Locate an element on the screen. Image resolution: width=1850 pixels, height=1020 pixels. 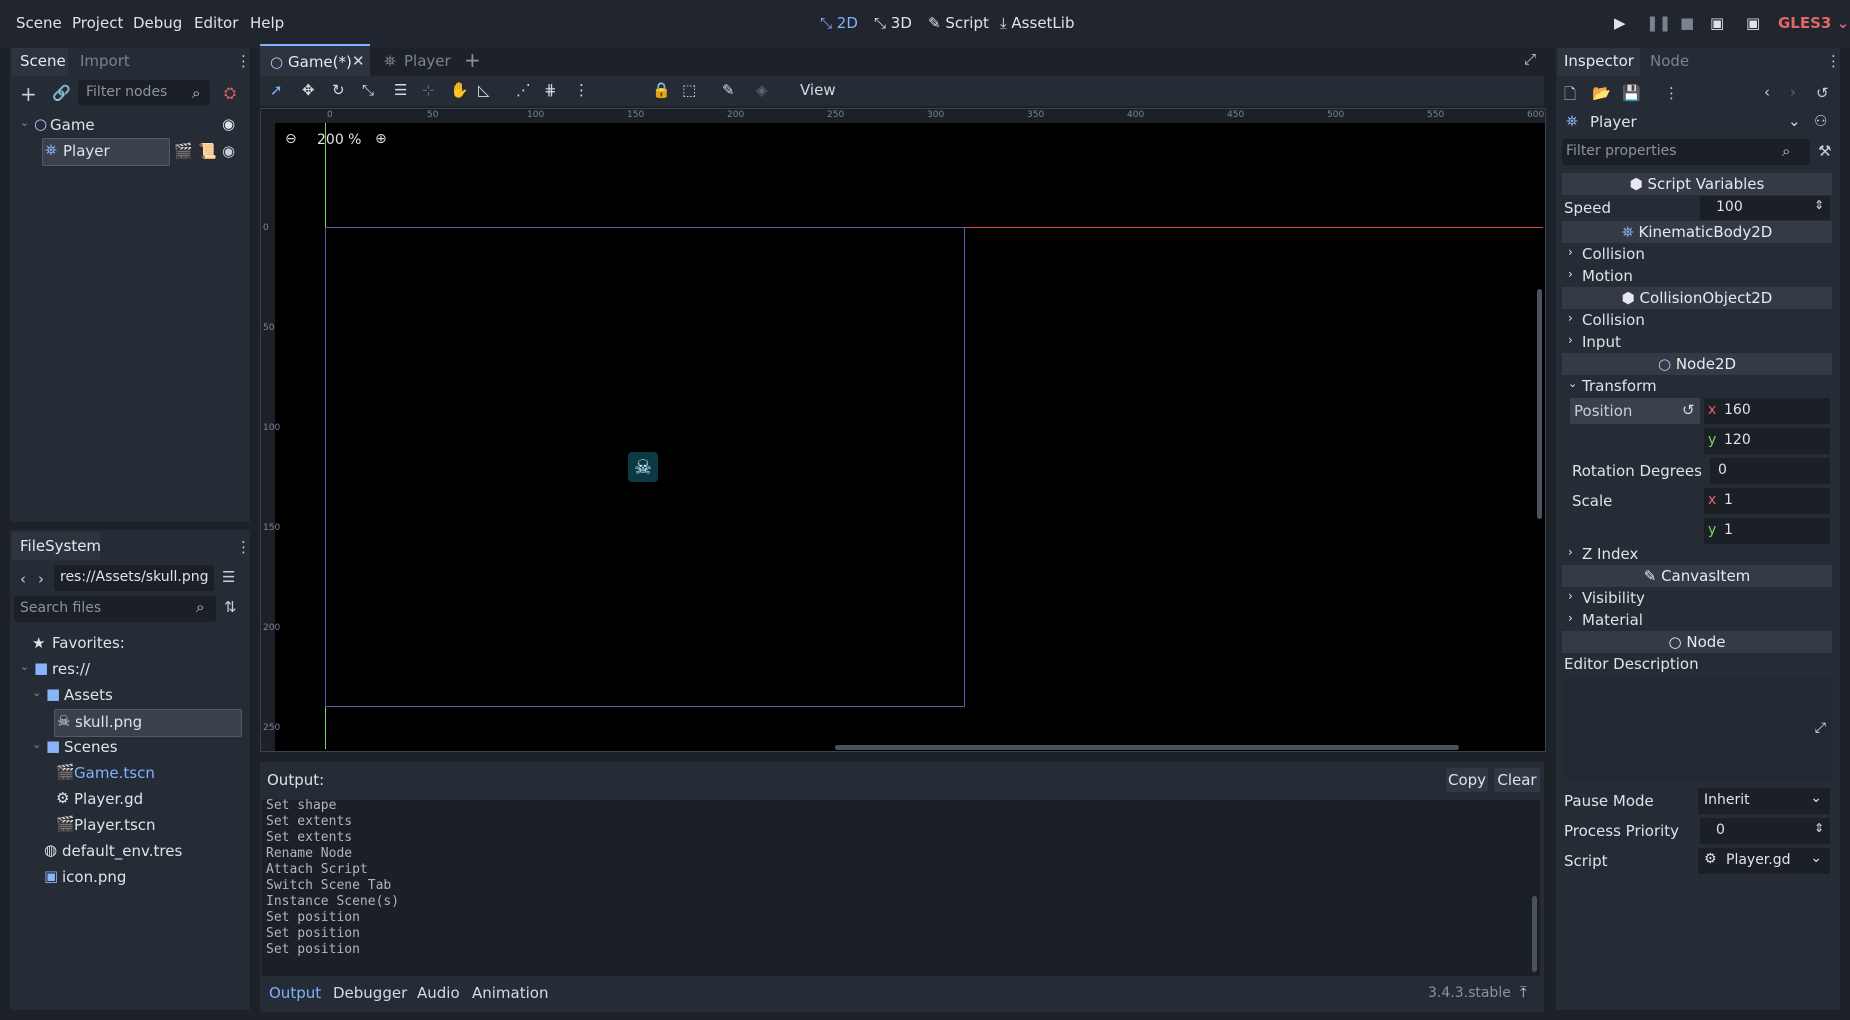
scale-y-field: y 1 is located at coordinates (1767, 531).